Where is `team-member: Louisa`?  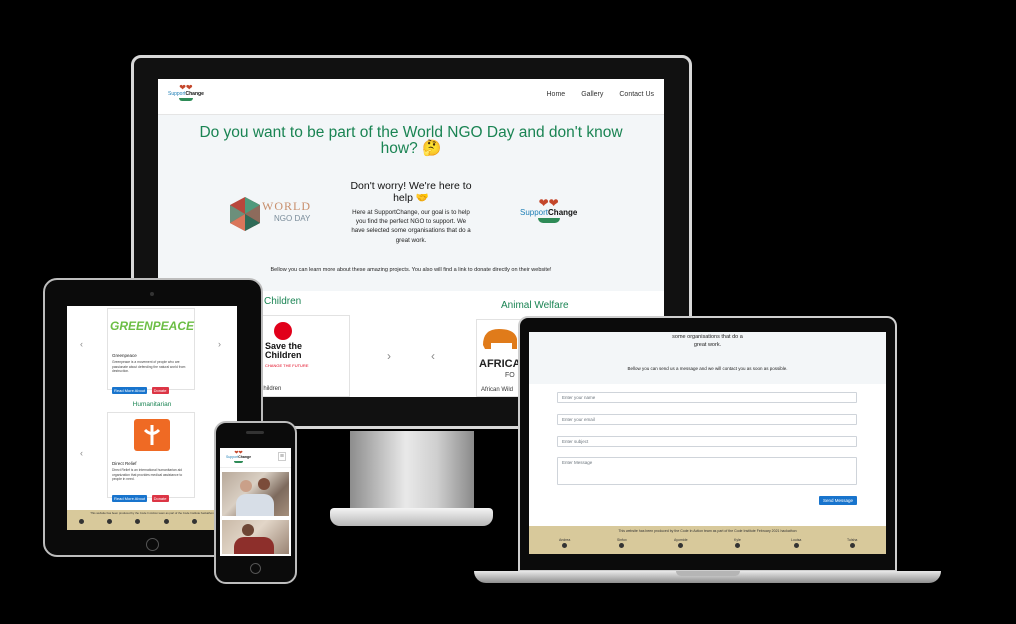
team-member: Louisa is located at coordinates (796, 543).